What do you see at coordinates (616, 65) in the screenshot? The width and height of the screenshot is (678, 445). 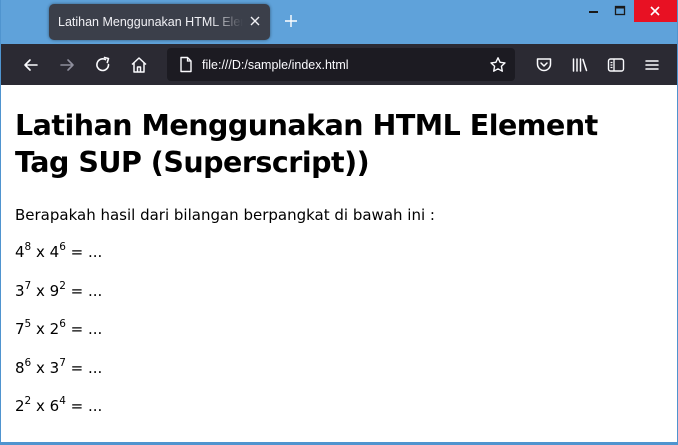 I see `sidebar-icon` at bounding box center [616, 65].